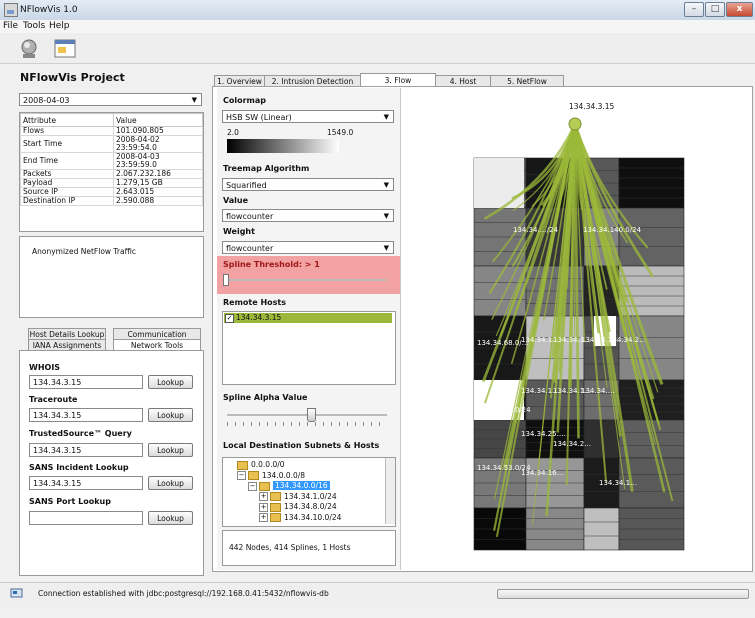 Image resolution: width=755 pixels, height=618 pixels. I want to click on table-row: Start Time 2008-04-02 23:59:54.0, so click(111, 144).